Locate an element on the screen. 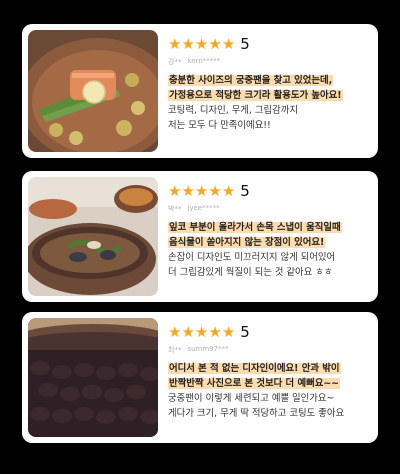  text-line: 손잡이 디자인도 미끄러지지 않게 되어있어 is located at coordinates (252, 257).